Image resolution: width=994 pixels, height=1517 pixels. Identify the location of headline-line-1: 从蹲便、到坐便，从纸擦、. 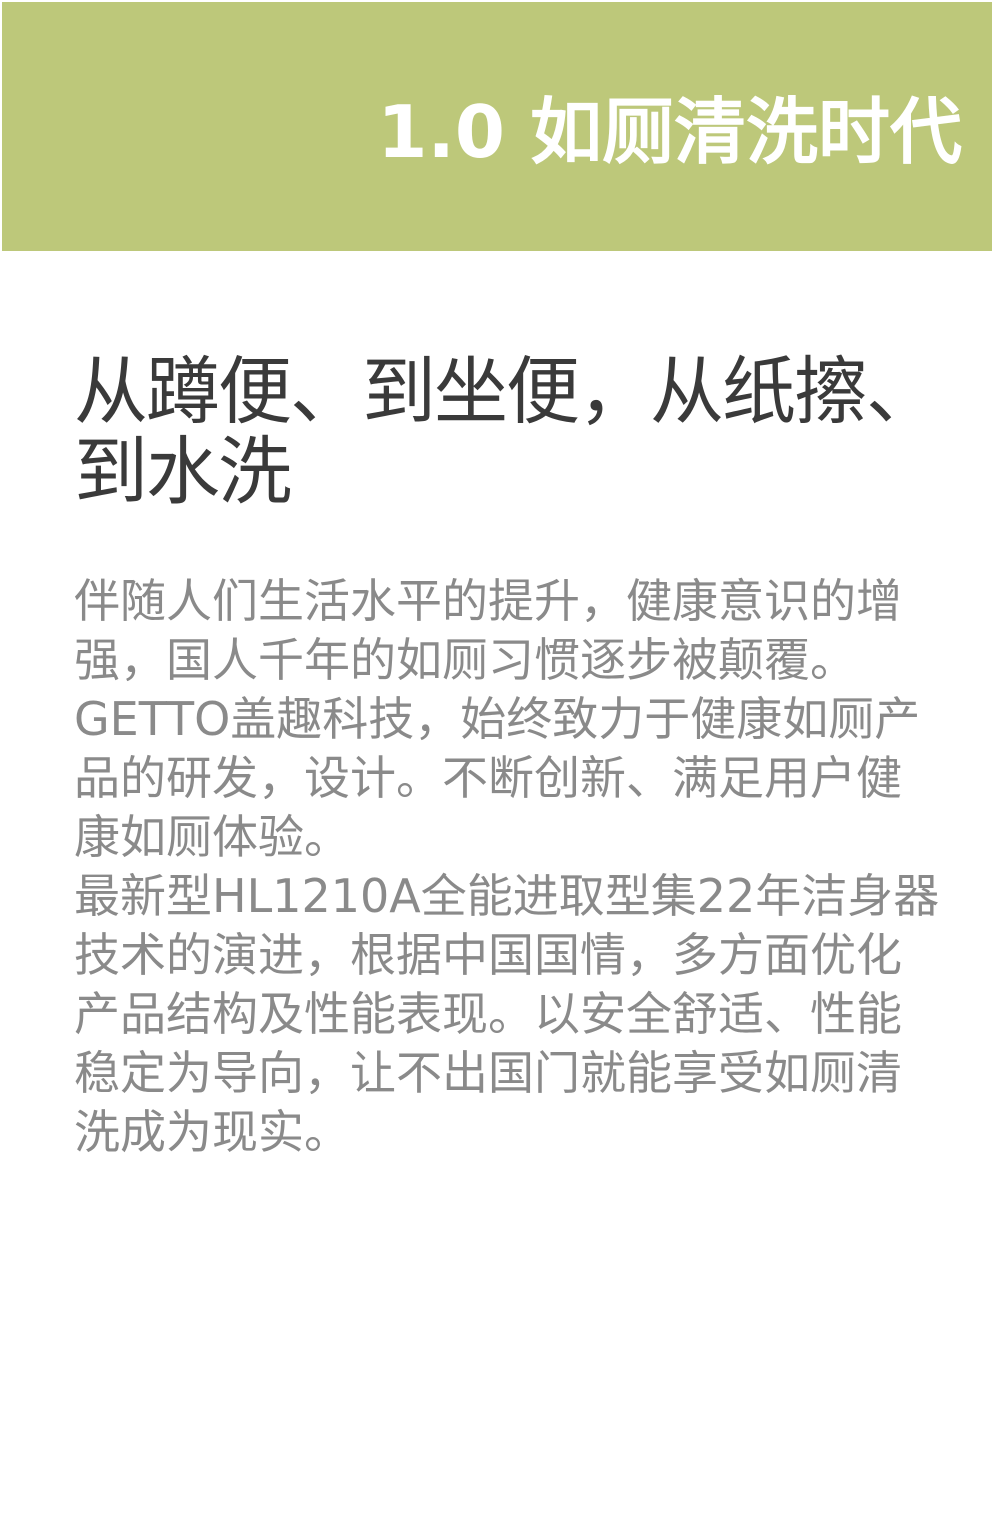
(507, 392).